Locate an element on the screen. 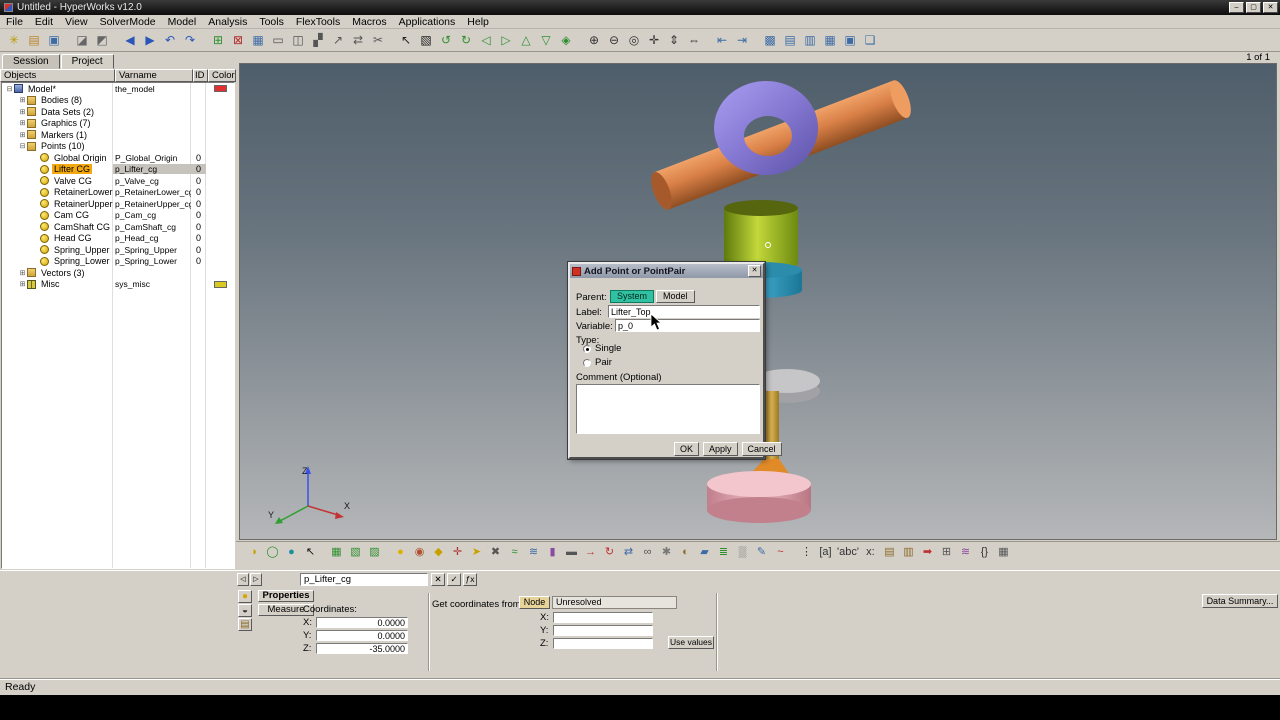 This screenshot has width=1280, height=720. joint-tool-icon: ✖ is located at coordinates (495, 552).